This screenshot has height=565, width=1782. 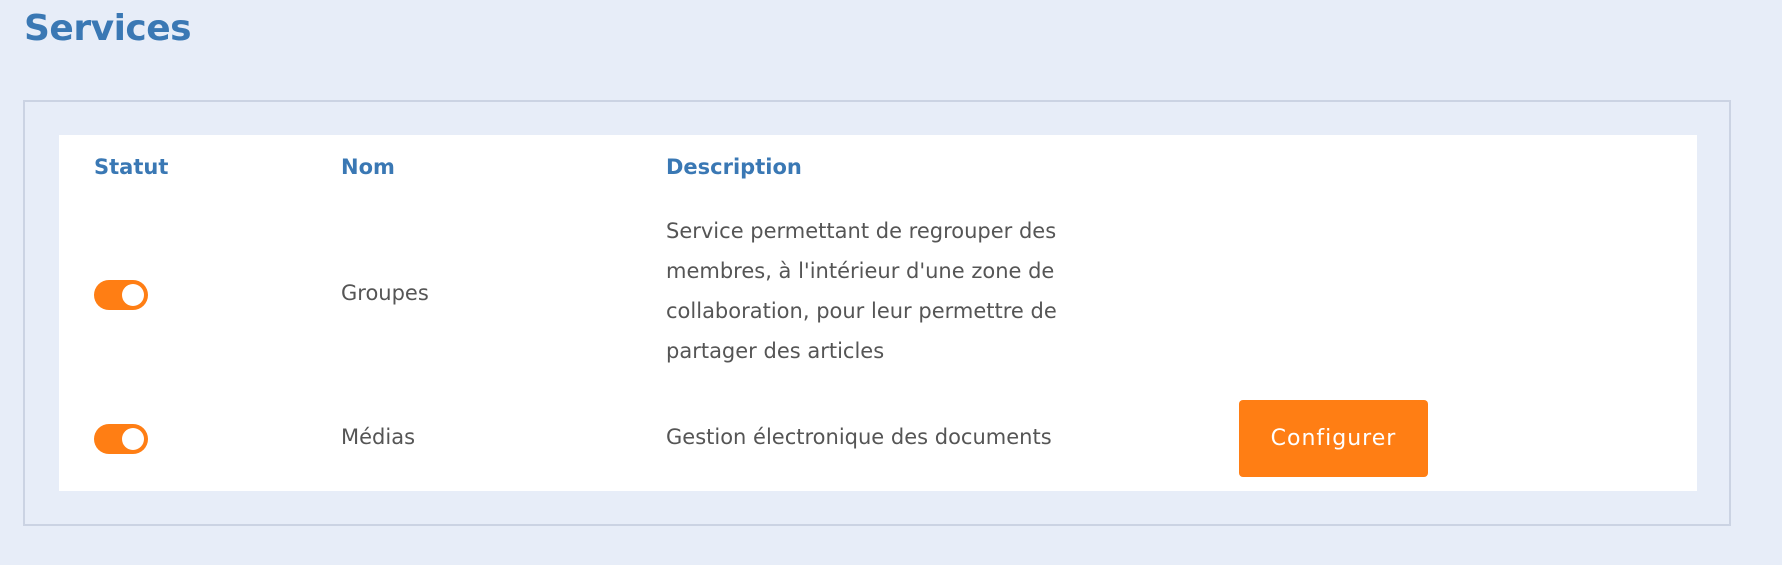 What do you see at coordinates (859, 437) in the screenshot?
I see `service-description-medias: Gestion électronique des documents` at bounding box center [859, 437].